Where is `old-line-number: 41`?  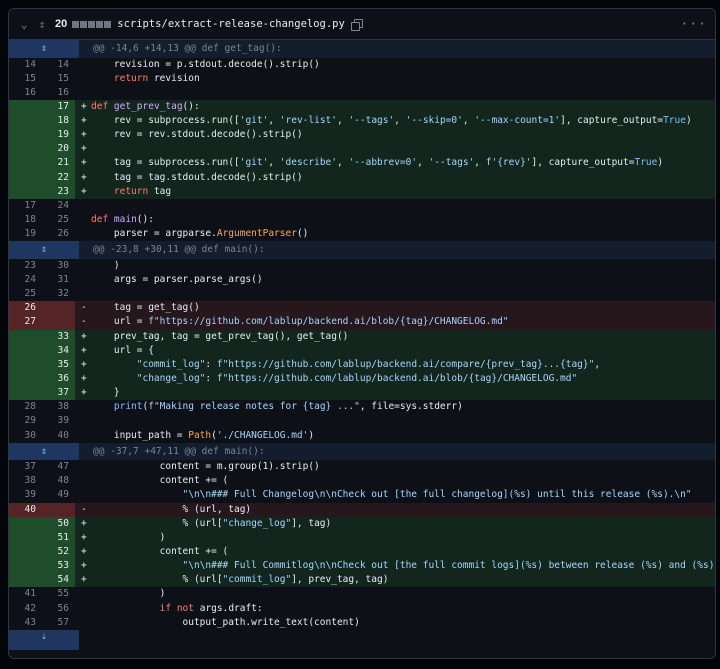
old-line-number: 41 is located at coordinates (25, 594).